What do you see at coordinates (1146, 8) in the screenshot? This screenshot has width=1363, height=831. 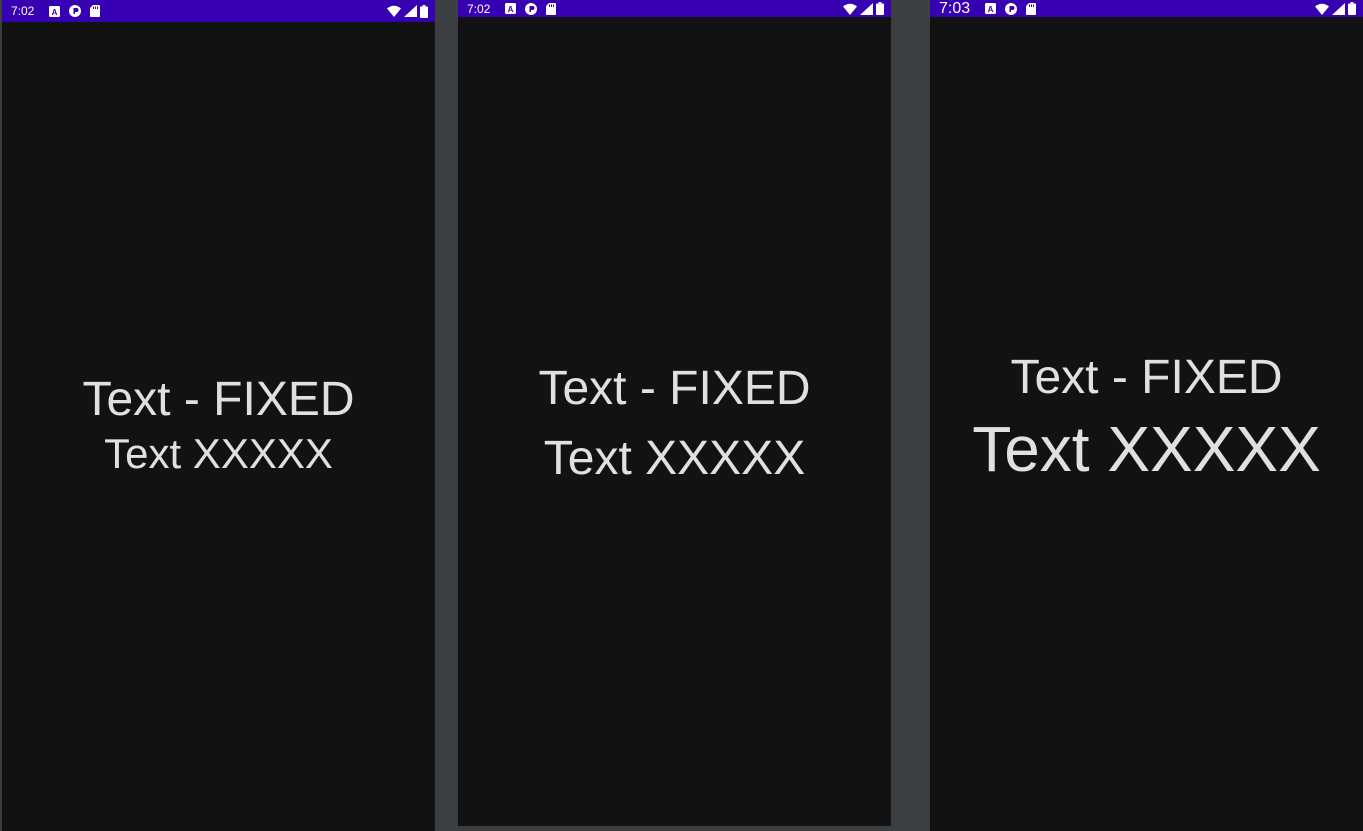 I see `status-bar: 7:03 A` at bounding box center [1146, 8].